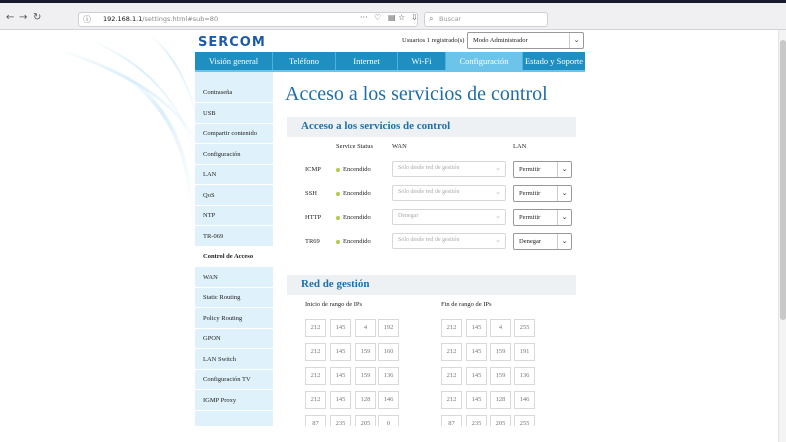  Describe the element at coordinates (377, 17) in the screenshot. I see `pocket-icon: ♡` at that location.